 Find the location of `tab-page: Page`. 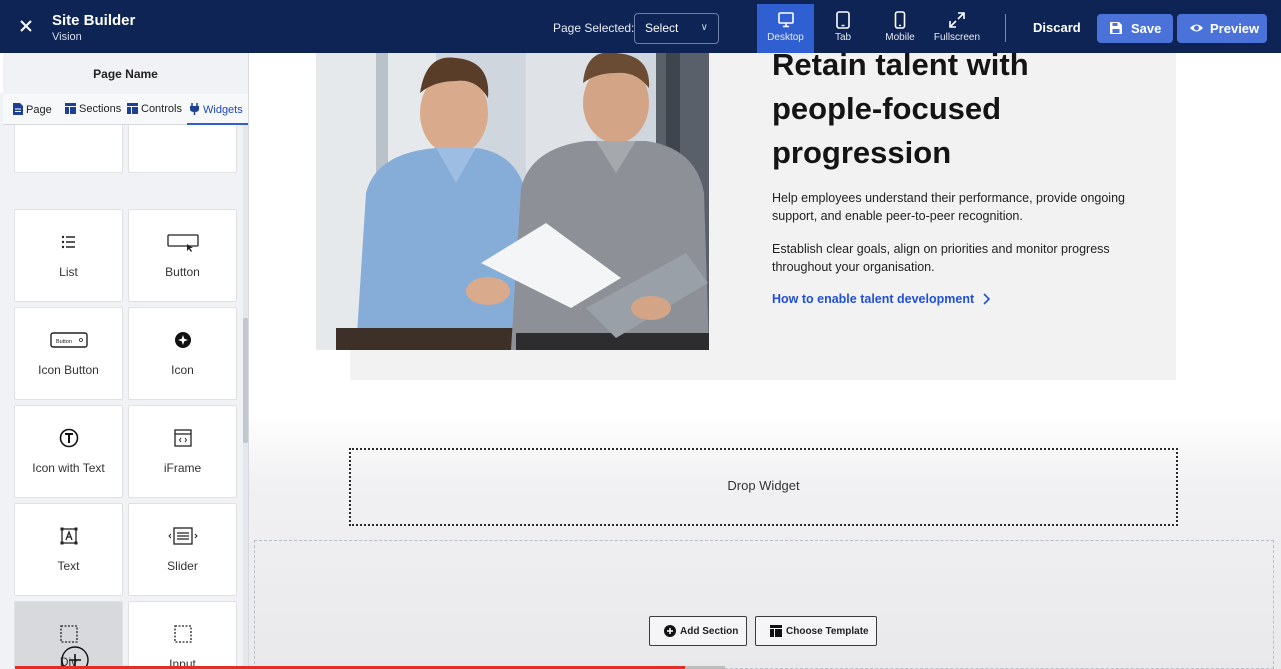

tab-page: Page is located at coordinates (32, 109).